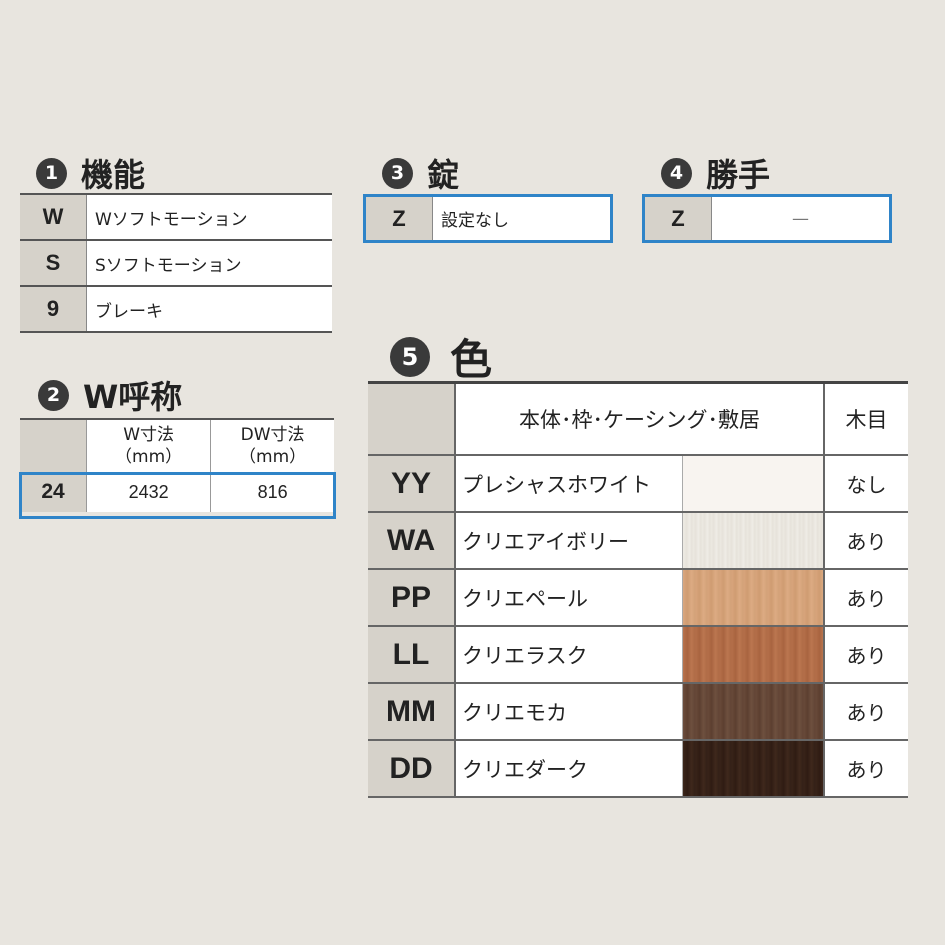  I want to click on section-handing-label: 勝手, so click(738, 175).